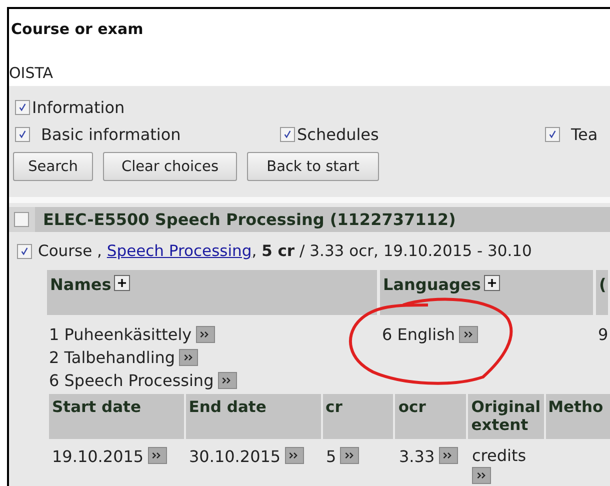 The image size is (610, 486). I want to click on table-cell: 3.33, so click(417, 456).